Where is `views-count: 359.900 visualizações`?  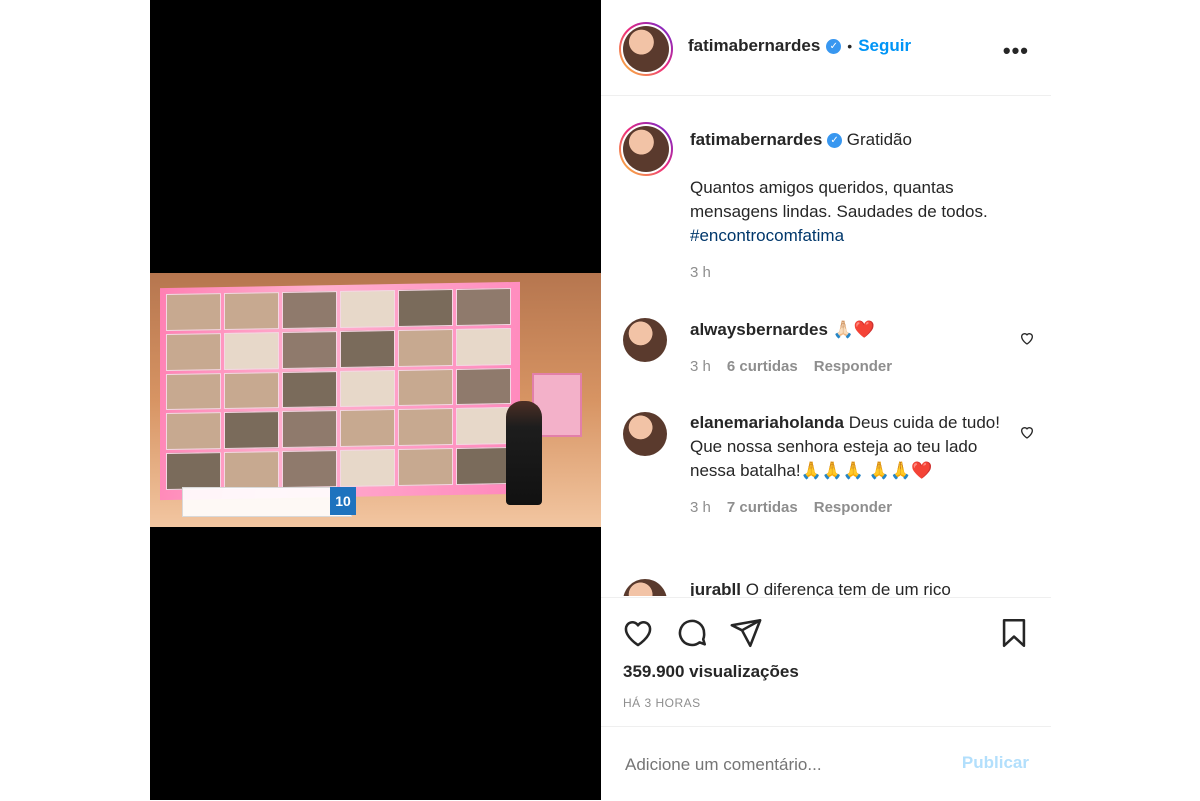 views-count: 359.900 visualizações is located at coordinates (711, 672).